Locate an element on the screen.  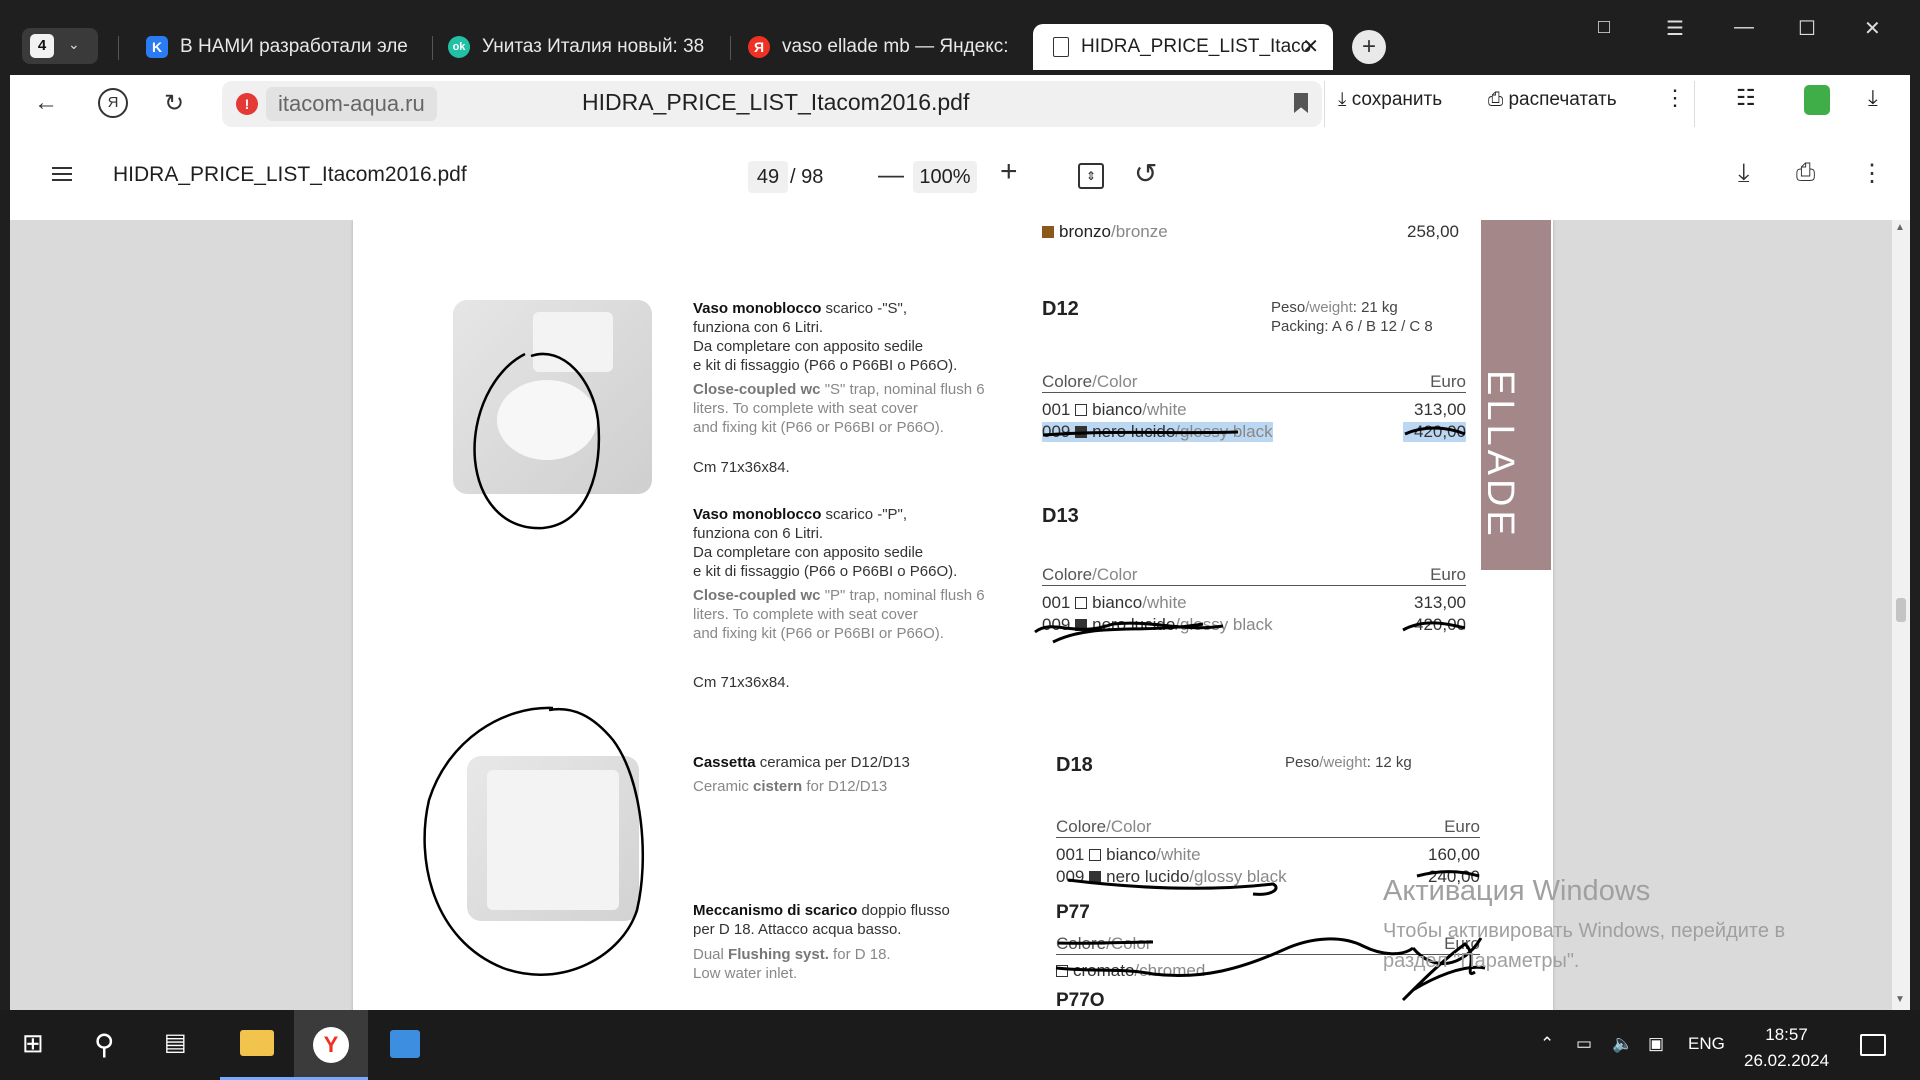
battery-icon: ▭ is located at coordinates (1584, 1044).